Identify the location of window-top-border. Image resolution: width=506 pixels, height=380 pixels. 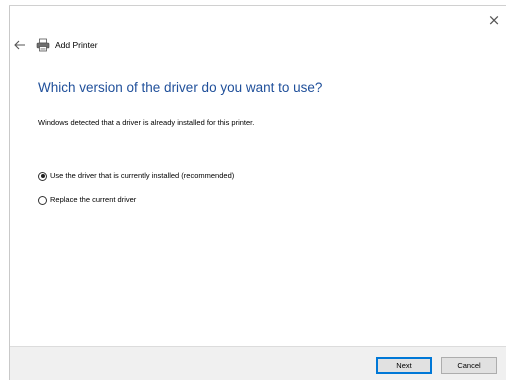
(257, 5).